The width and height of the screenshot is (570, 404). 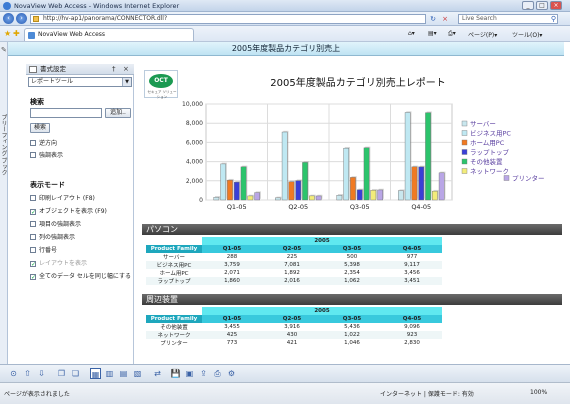 I want to click on layout-view-icon: ▤, so click(x=123, y=373).